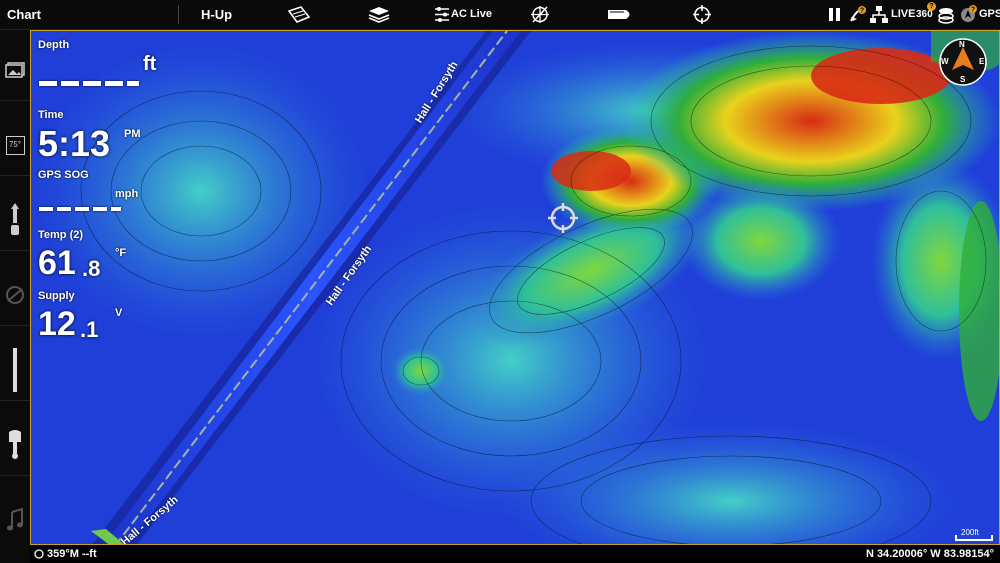 Image resolution: width=1000 pixels, height=563 pixels. What do you see at coordinates (925, 14) in the screenshot?
I see `live-360-indicator: 360 ?` at bounding box center [925, 14].